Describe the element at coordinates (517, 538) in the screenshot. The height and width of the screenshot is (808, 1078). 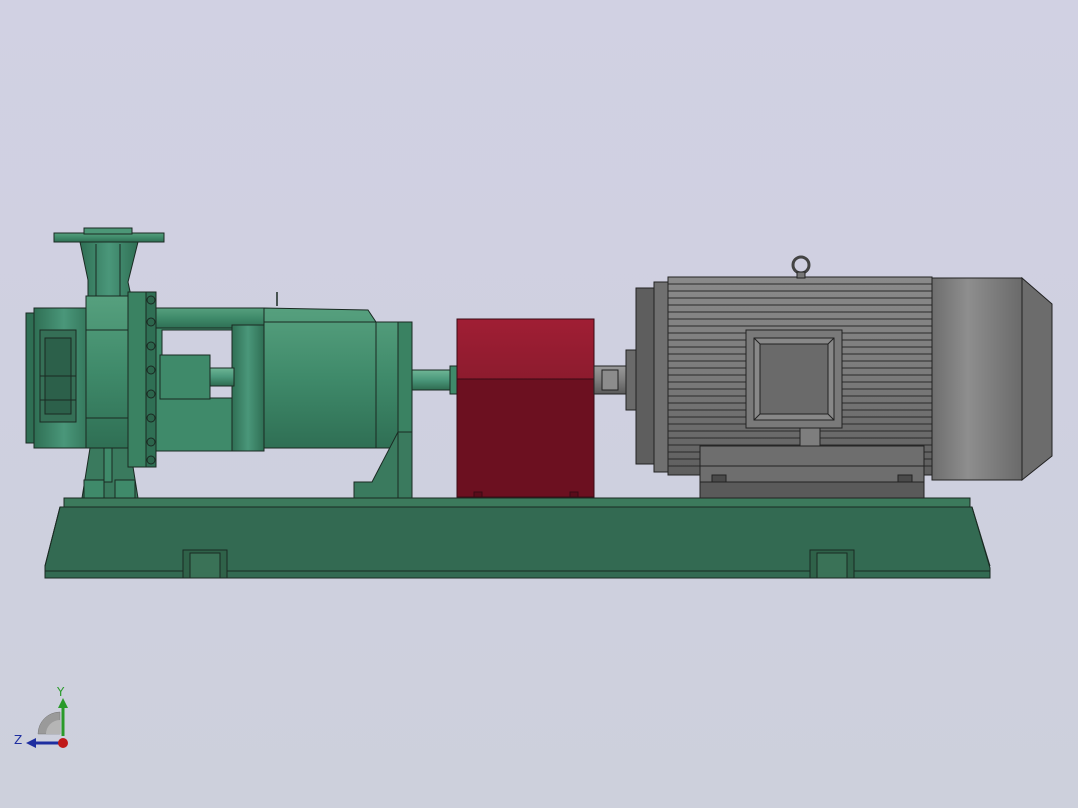
I see `baseplate` at that location.